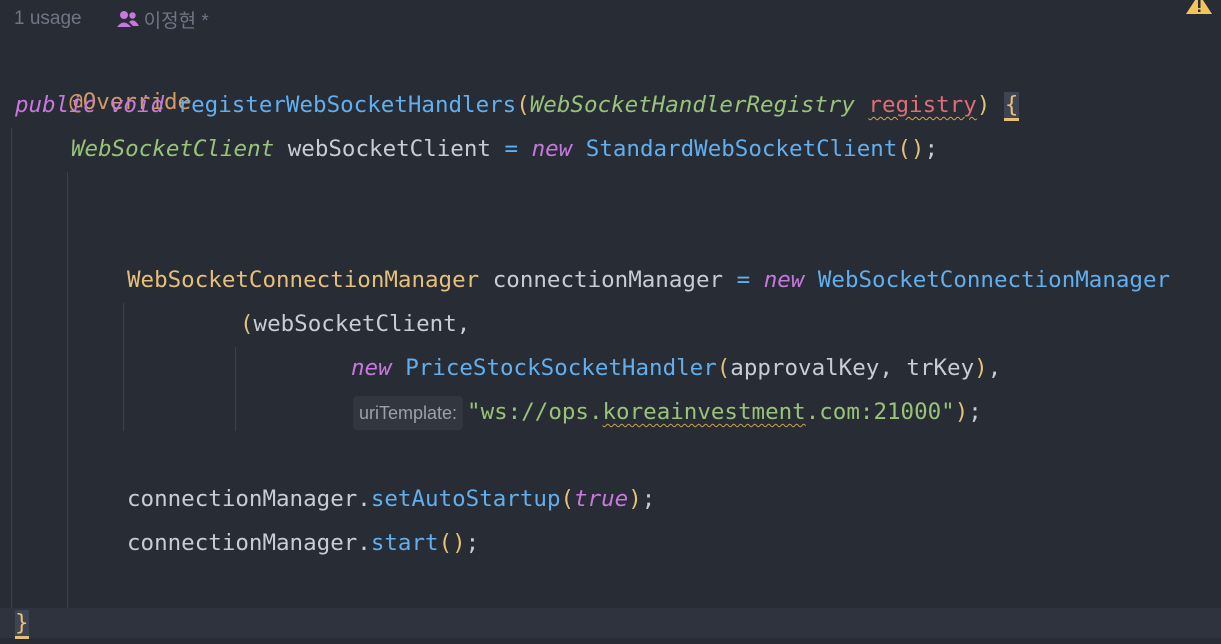 This screenshot has height=644, width=1221. I want to click on code-vision-hint: 1 usage 이정현 *, so click(111, 19).